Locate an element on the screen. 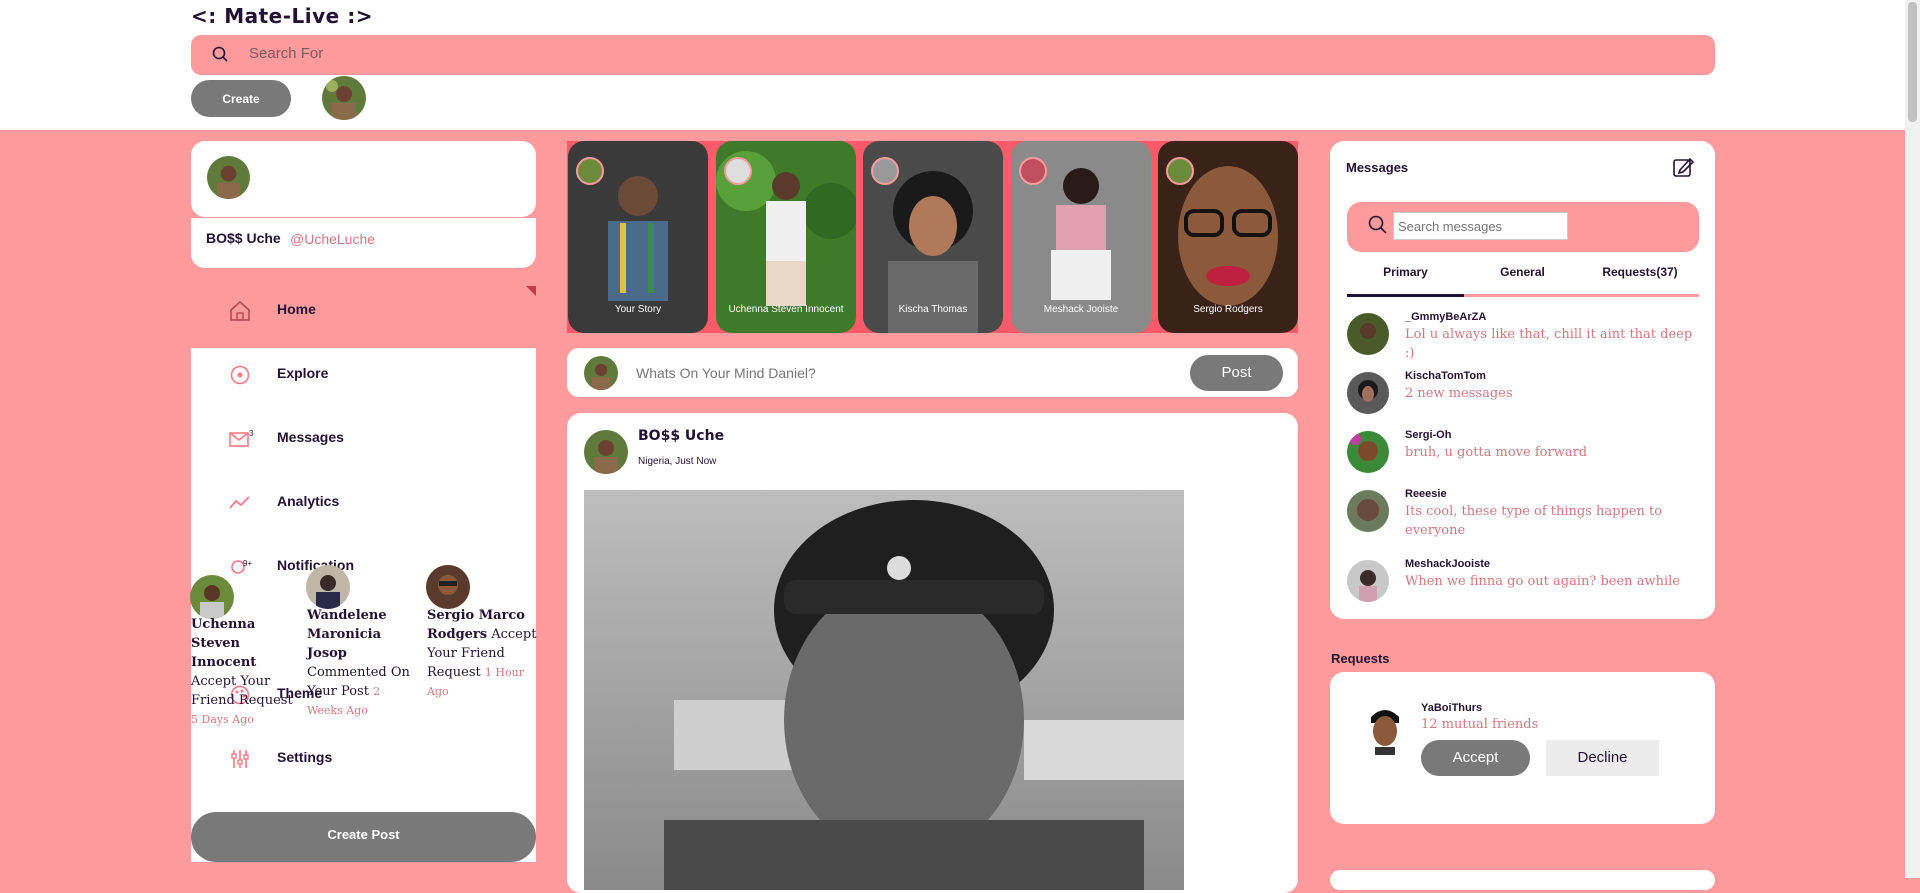 This screenshot has width=1920, height=893. notification-action: Commented On Your Post is located at coordinates (358, 682).